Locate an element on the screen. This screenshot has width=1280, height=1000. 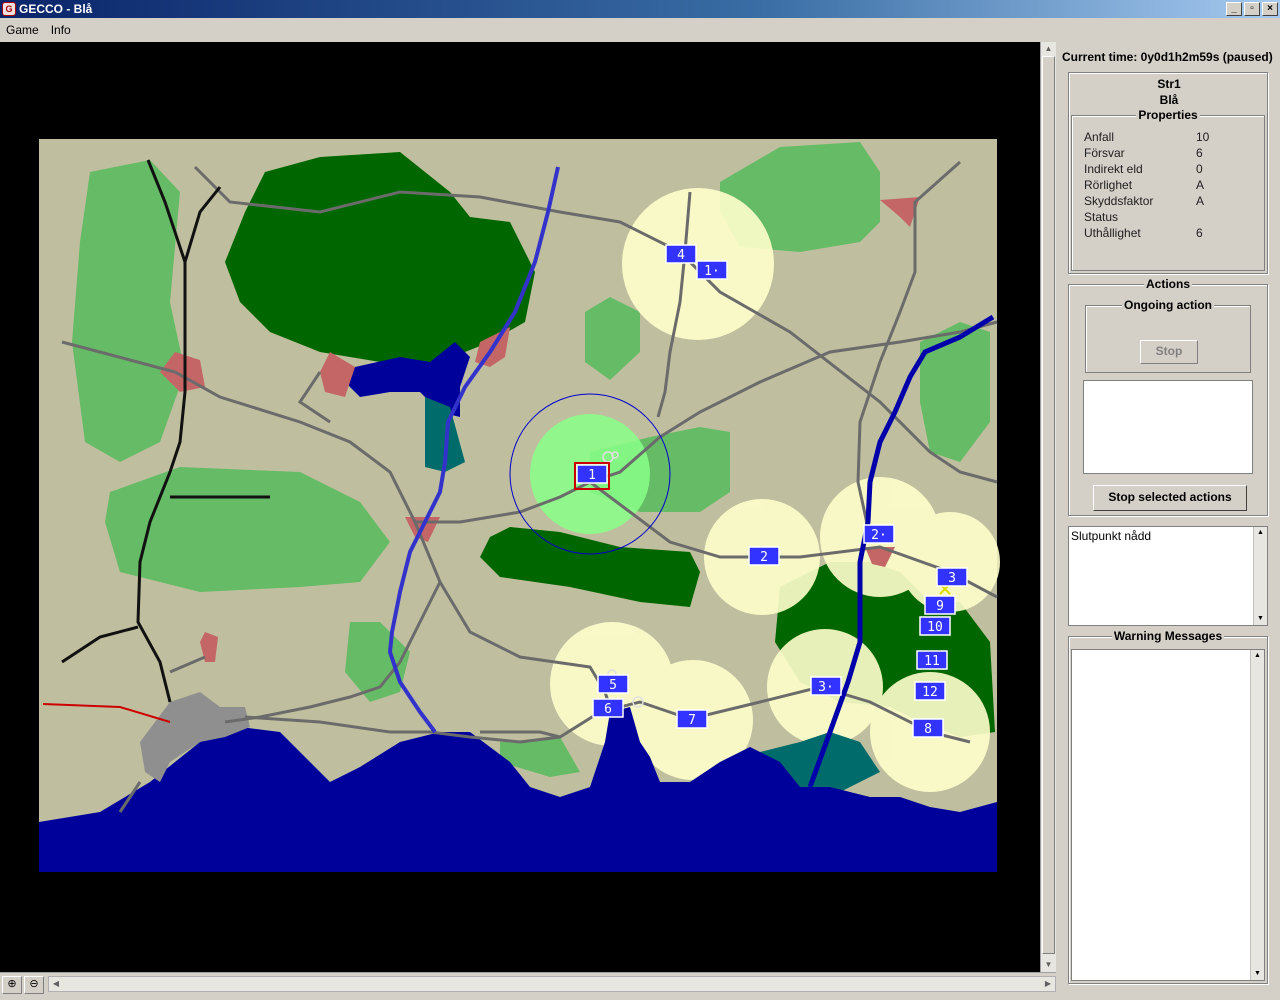
unit-marker: 12 is located at coordinates (930, 691).